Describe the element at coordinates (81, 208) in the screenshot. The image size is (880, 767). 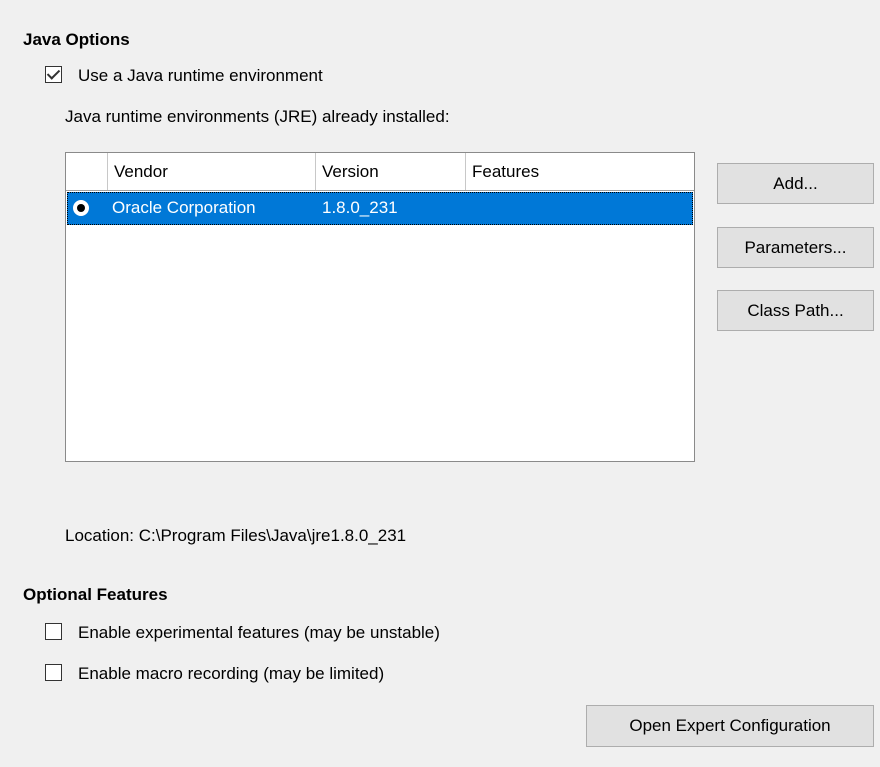
I see `jre-radio-selected` at that location.